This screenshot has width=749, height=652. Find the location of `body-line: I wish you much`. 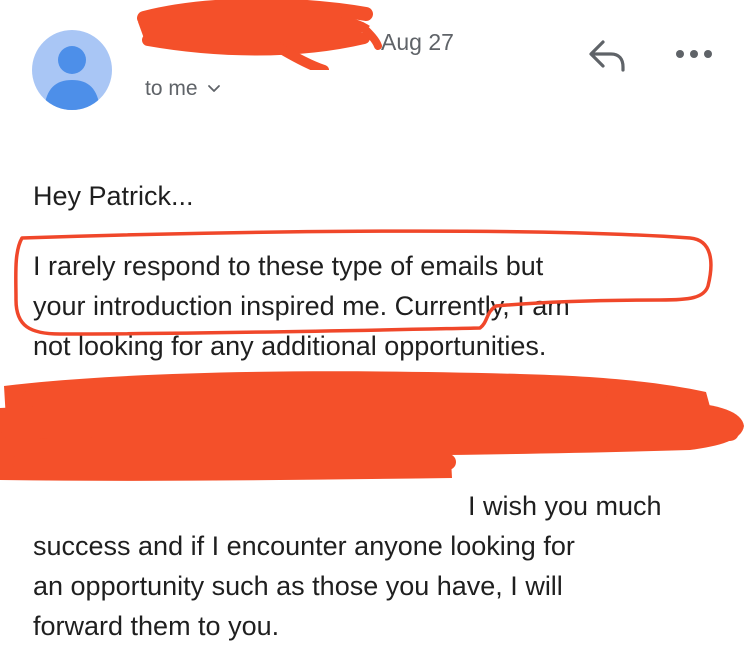

body-line: I wish you much is located at coordinates (565, 506).